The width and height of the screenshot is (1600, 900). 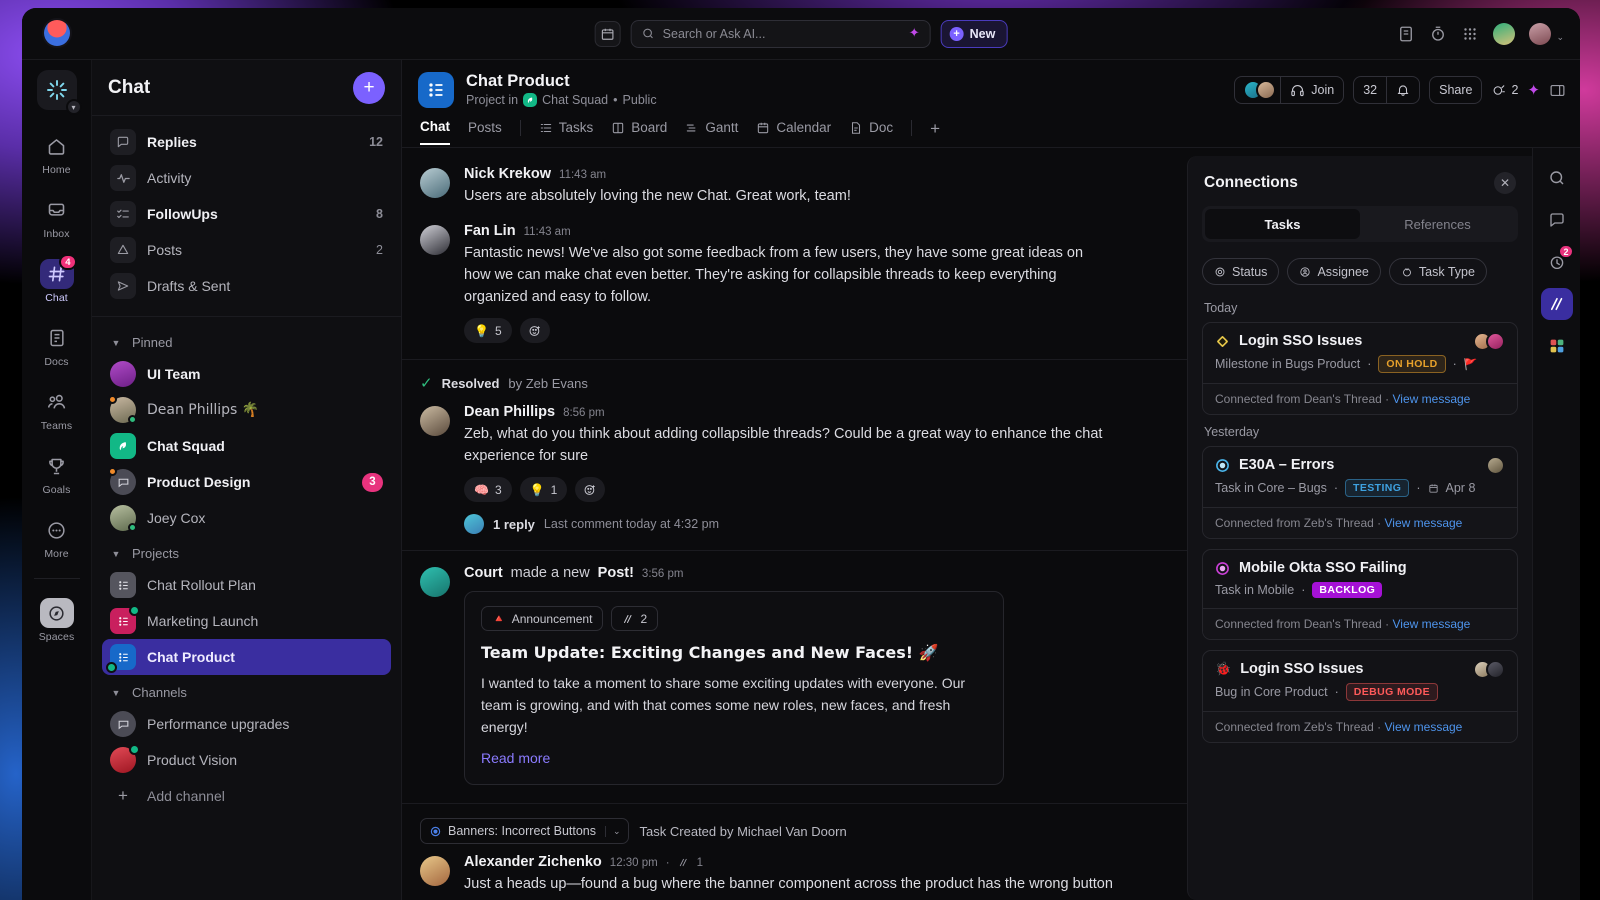 What do you see at coordinates (488, 489) in the screenshot?
I see `reaction-chip: 🧠 3` at bounding box center [488, 489].